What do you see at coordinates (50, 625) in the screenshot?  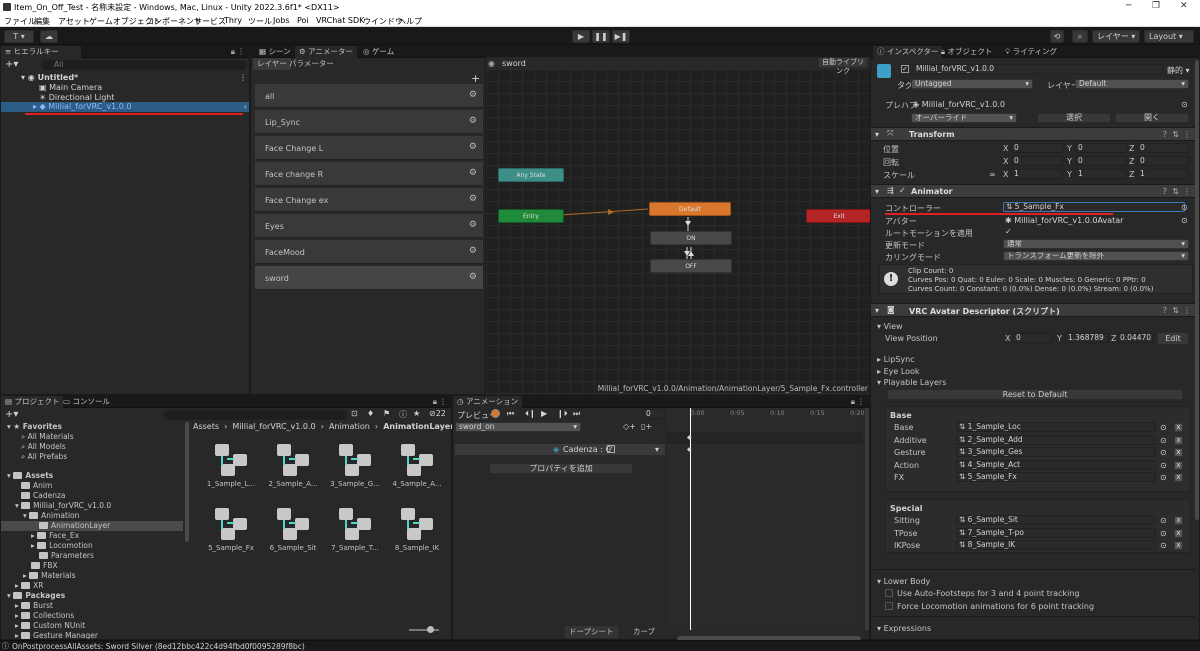 I see `package-item: ▸ Custom NUnit` at bounding box center [50, 625].